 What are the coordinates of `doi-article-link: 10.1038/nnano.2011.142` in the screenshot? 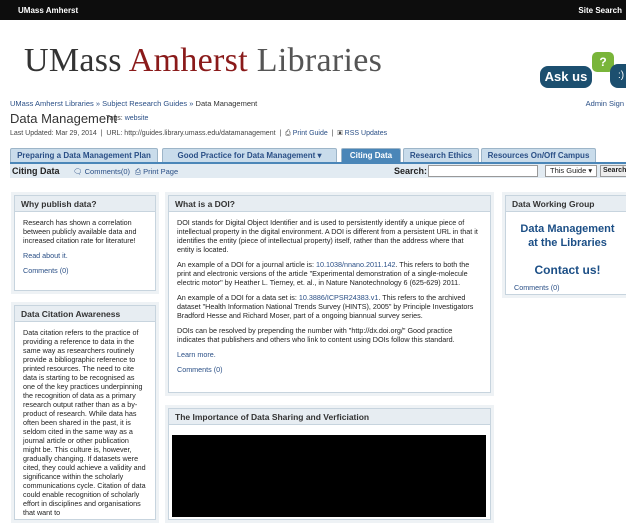 It's located at (355, 264).